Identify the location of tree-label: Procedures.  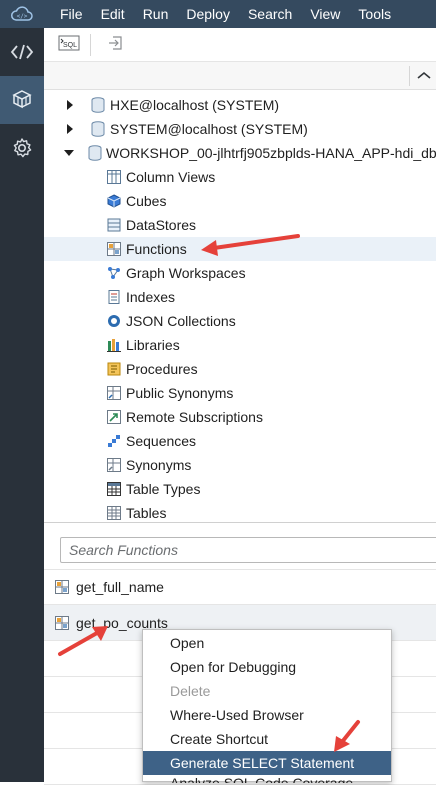
(162, 369).